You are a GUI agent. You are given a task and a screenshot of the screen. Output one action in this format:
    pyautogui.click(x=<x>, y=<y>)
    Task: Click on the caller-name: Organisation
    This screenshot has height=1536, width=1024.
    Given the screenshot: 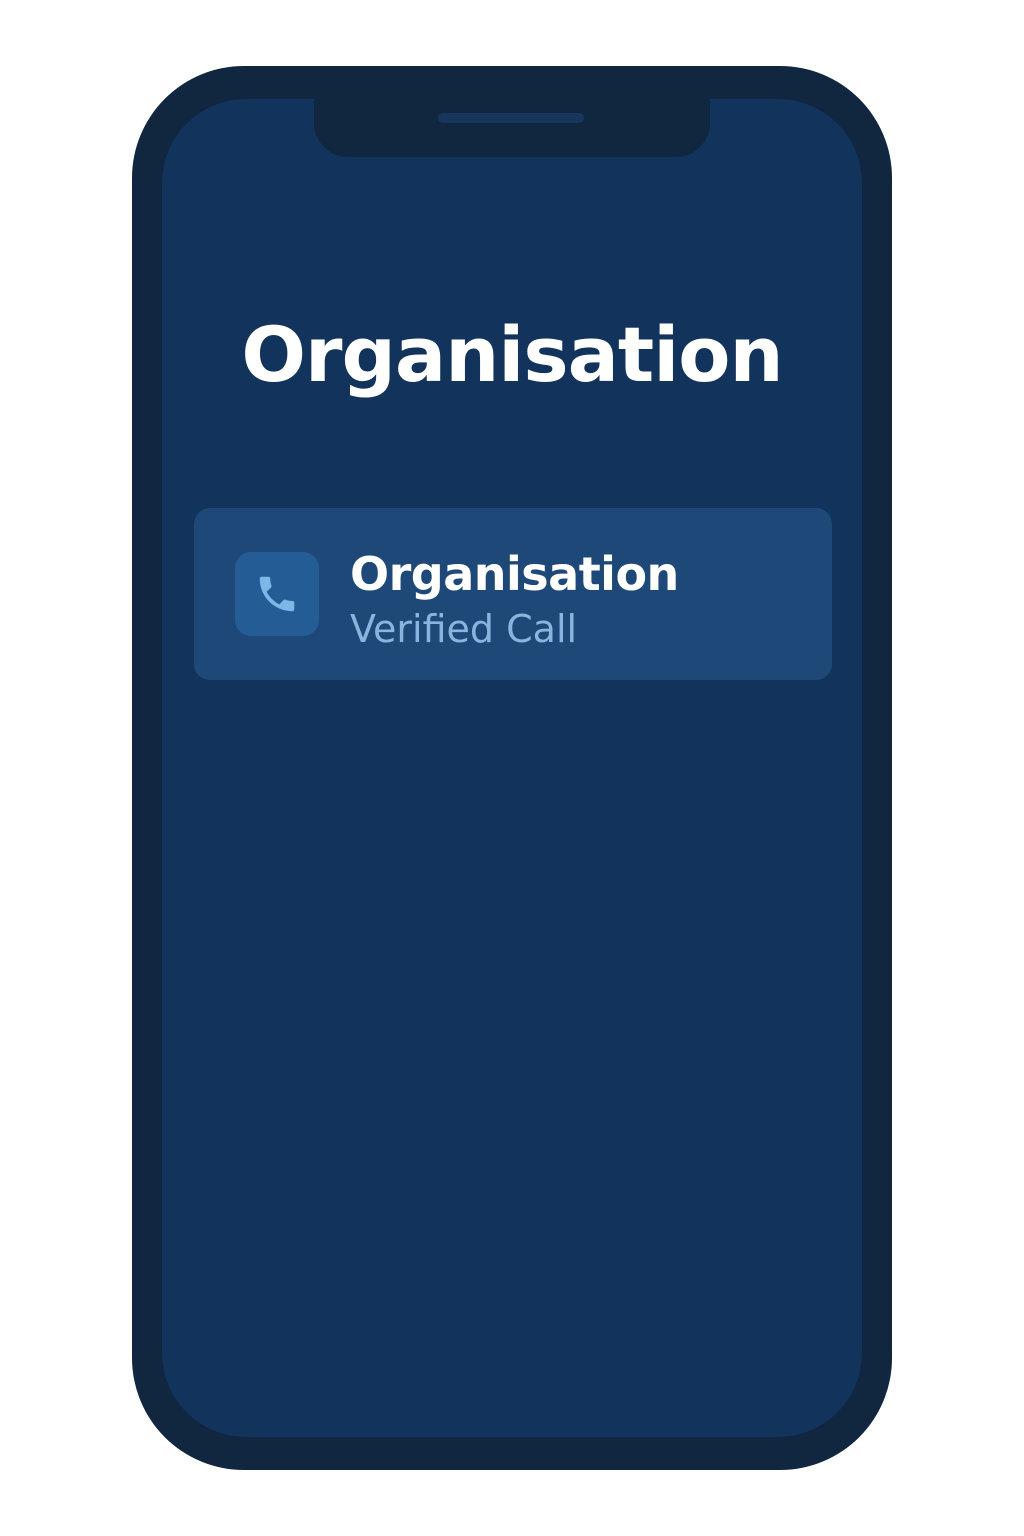 What is the action you would take?
    pyautogui.click(x=514, y=574)
    